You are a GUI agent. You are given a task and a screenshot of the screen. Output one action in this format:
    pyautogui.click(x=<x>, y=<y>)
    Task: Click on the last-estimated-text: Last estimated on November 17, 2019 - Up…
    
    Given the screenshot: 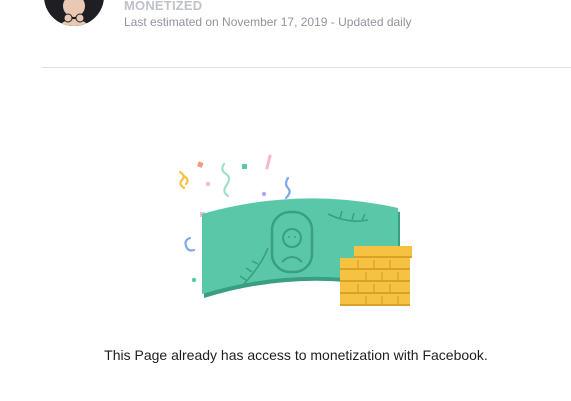 What is the action you would take?
    pyautogui.click(x=268, y=22)
    